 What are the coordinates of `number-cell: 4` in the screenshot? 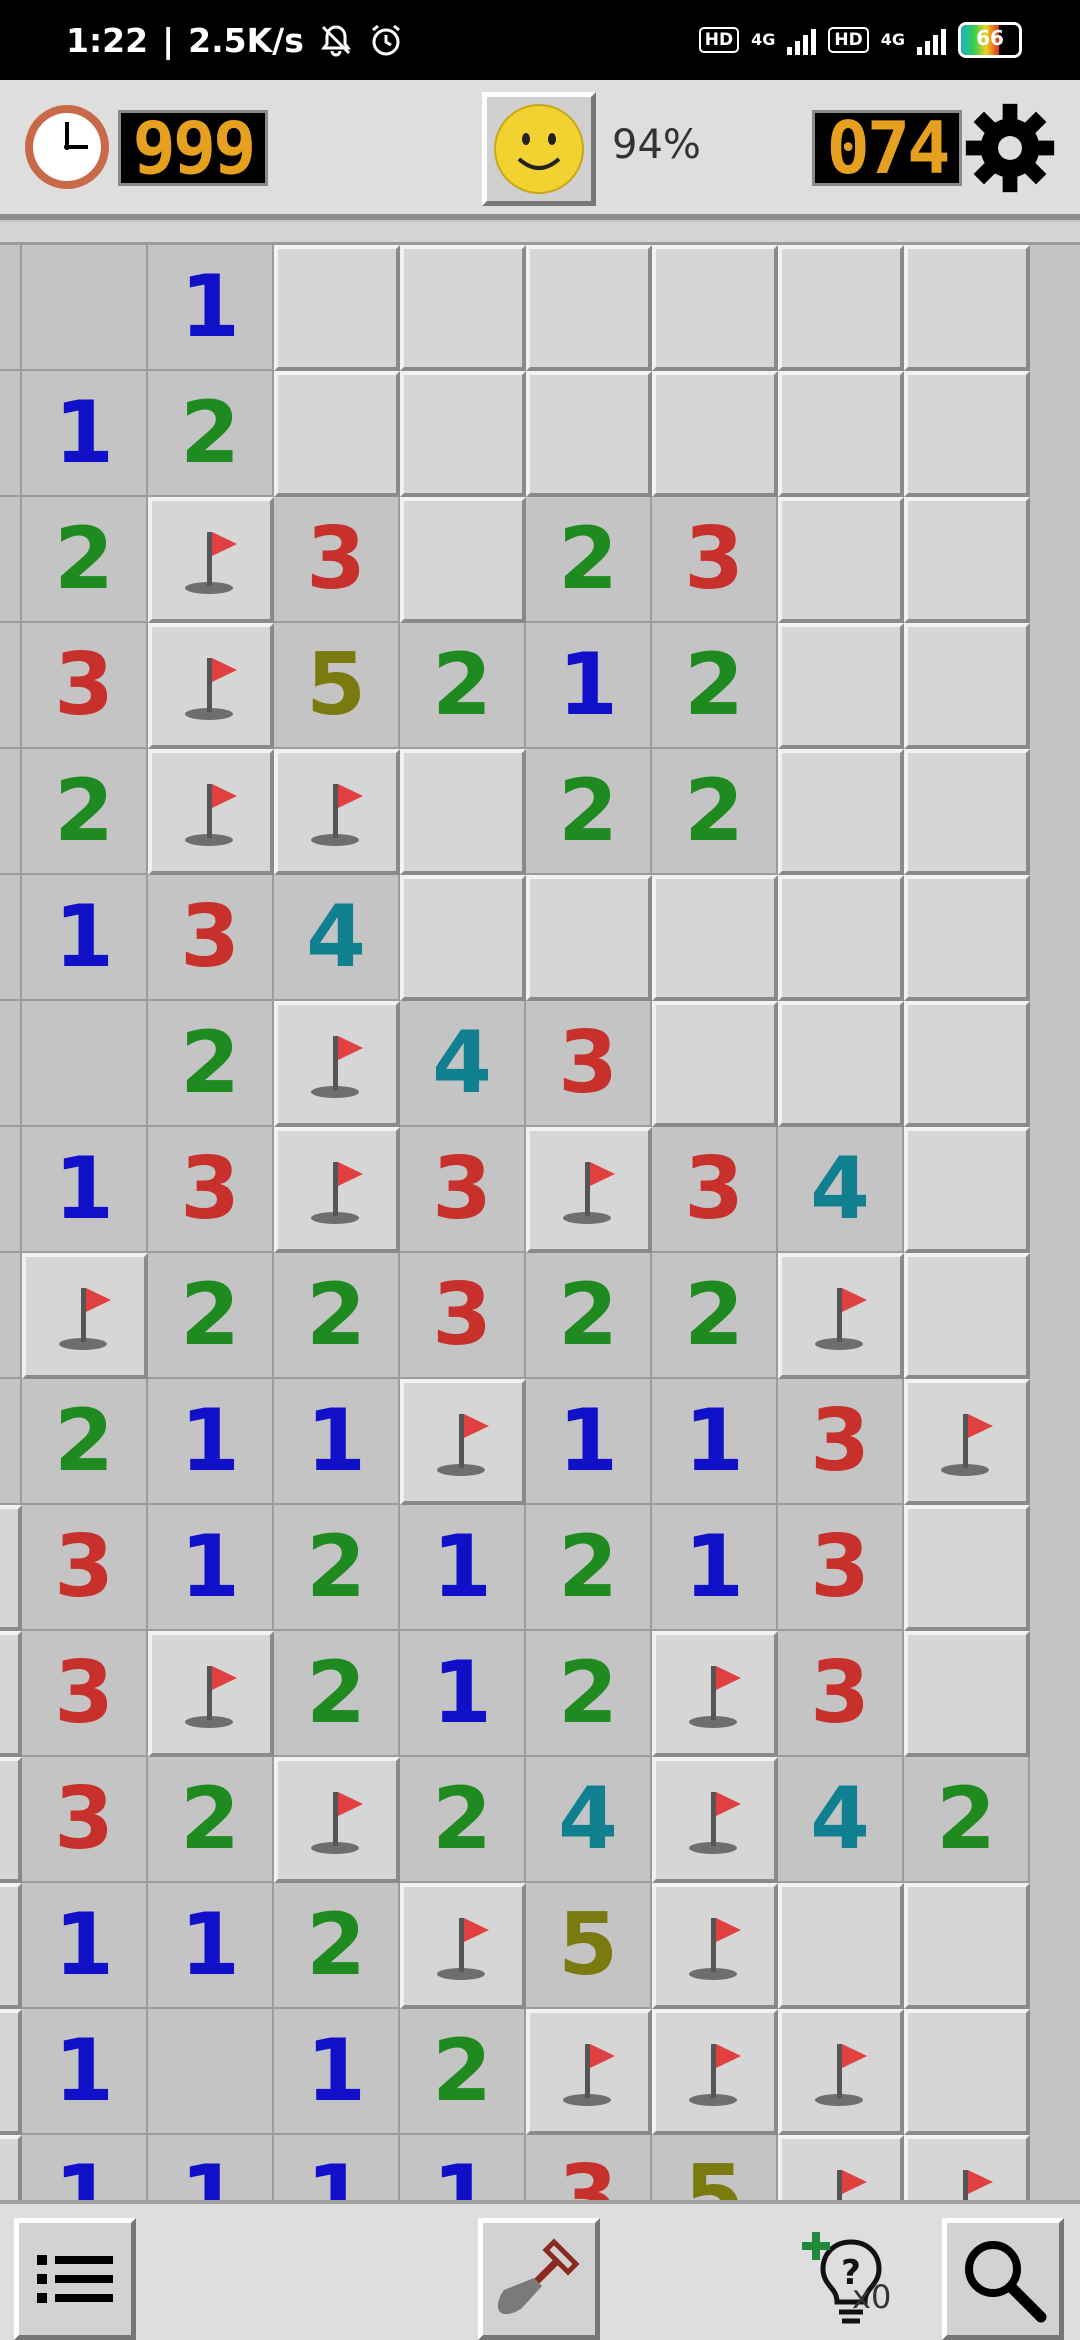 It's located at (589, 1820).